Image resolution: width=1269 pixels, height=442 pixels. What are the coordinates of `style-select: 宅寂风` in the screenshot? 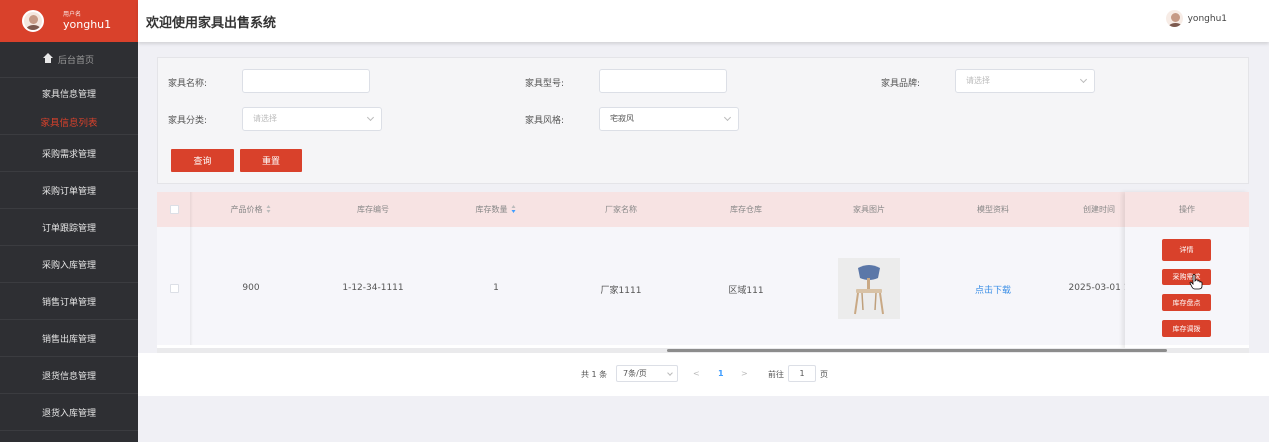 It's located at (669, 119).